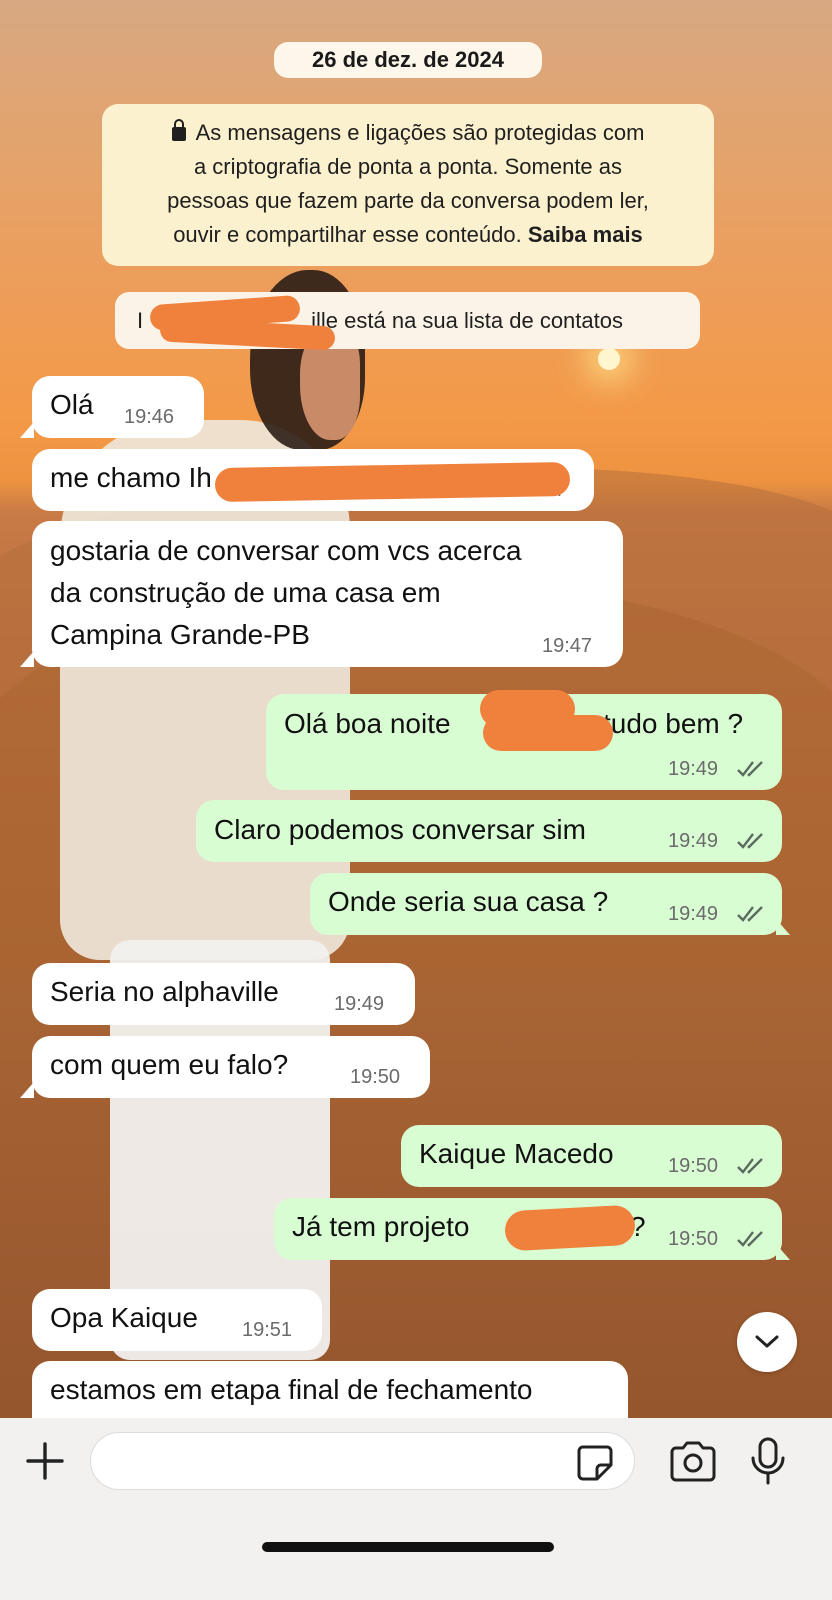  What do you see at coordinates (768, 1461) in the screenshot?
I see `microphone-icon` at bounding box center [768, 1461].